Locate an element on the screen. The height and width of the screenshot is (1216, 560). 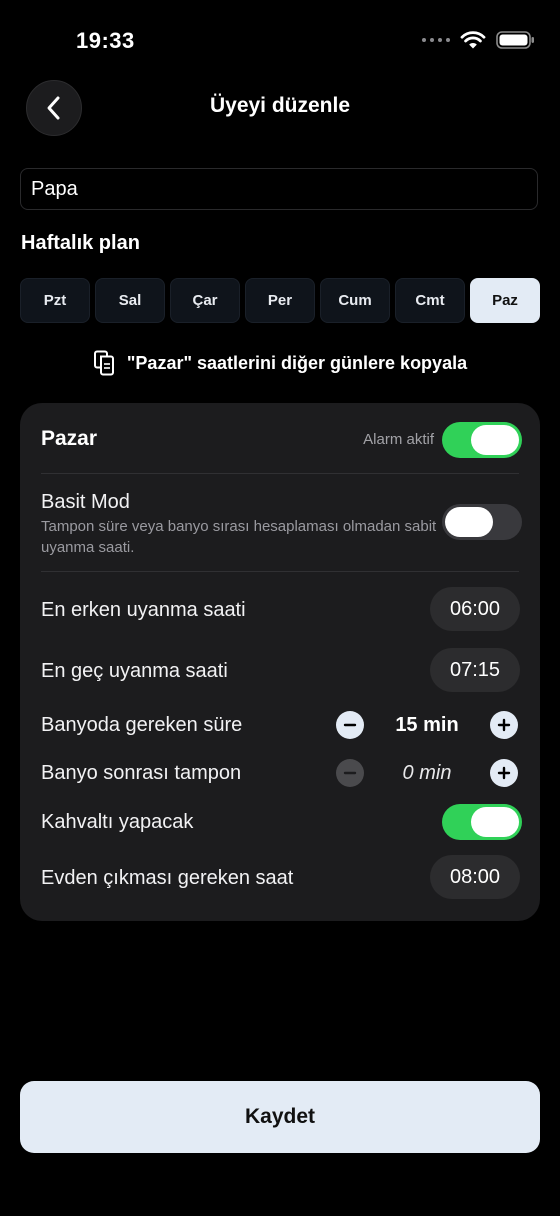
latest-wake-time-button: 07:15 is located at coordinates (475, 670).